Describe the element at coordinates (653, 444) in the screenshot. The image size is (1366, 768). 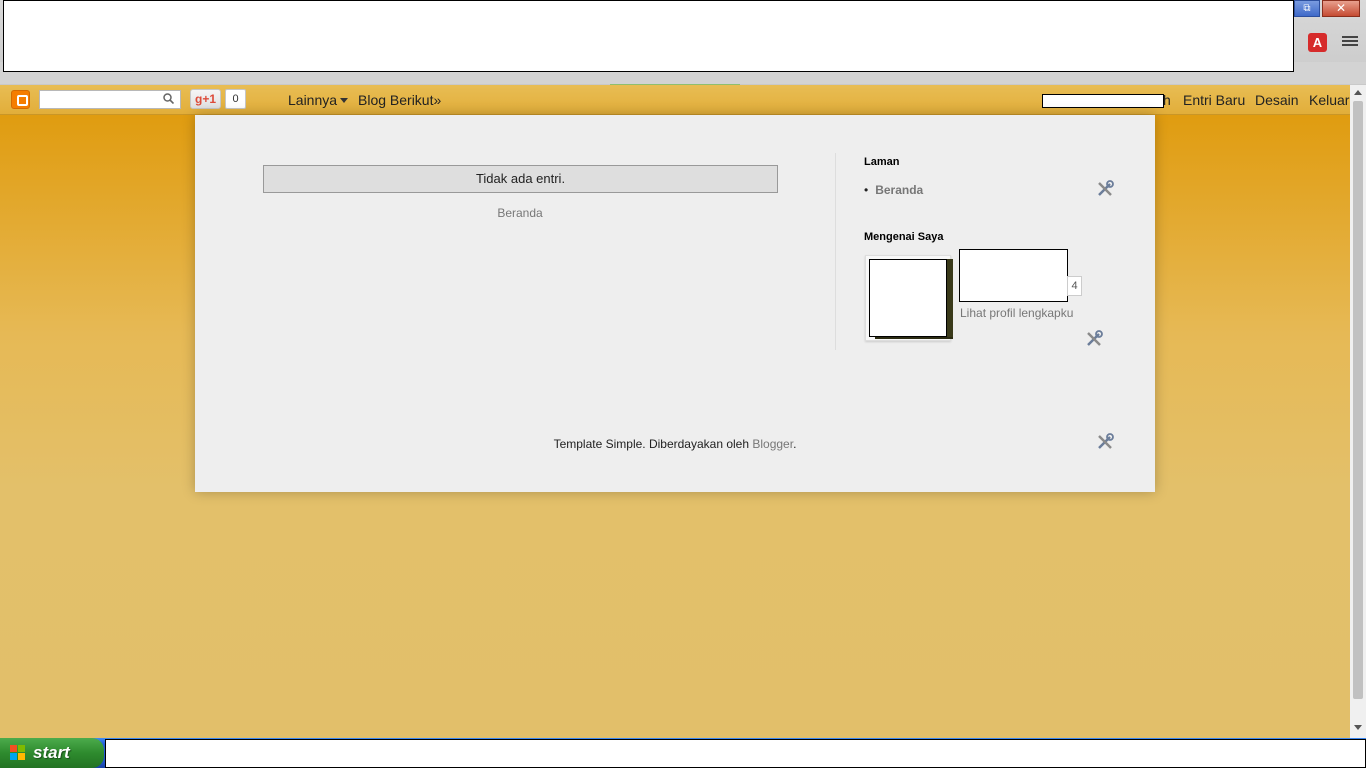
I see `footer-text: Template Simple. Diberdayakan oleh` at that location.